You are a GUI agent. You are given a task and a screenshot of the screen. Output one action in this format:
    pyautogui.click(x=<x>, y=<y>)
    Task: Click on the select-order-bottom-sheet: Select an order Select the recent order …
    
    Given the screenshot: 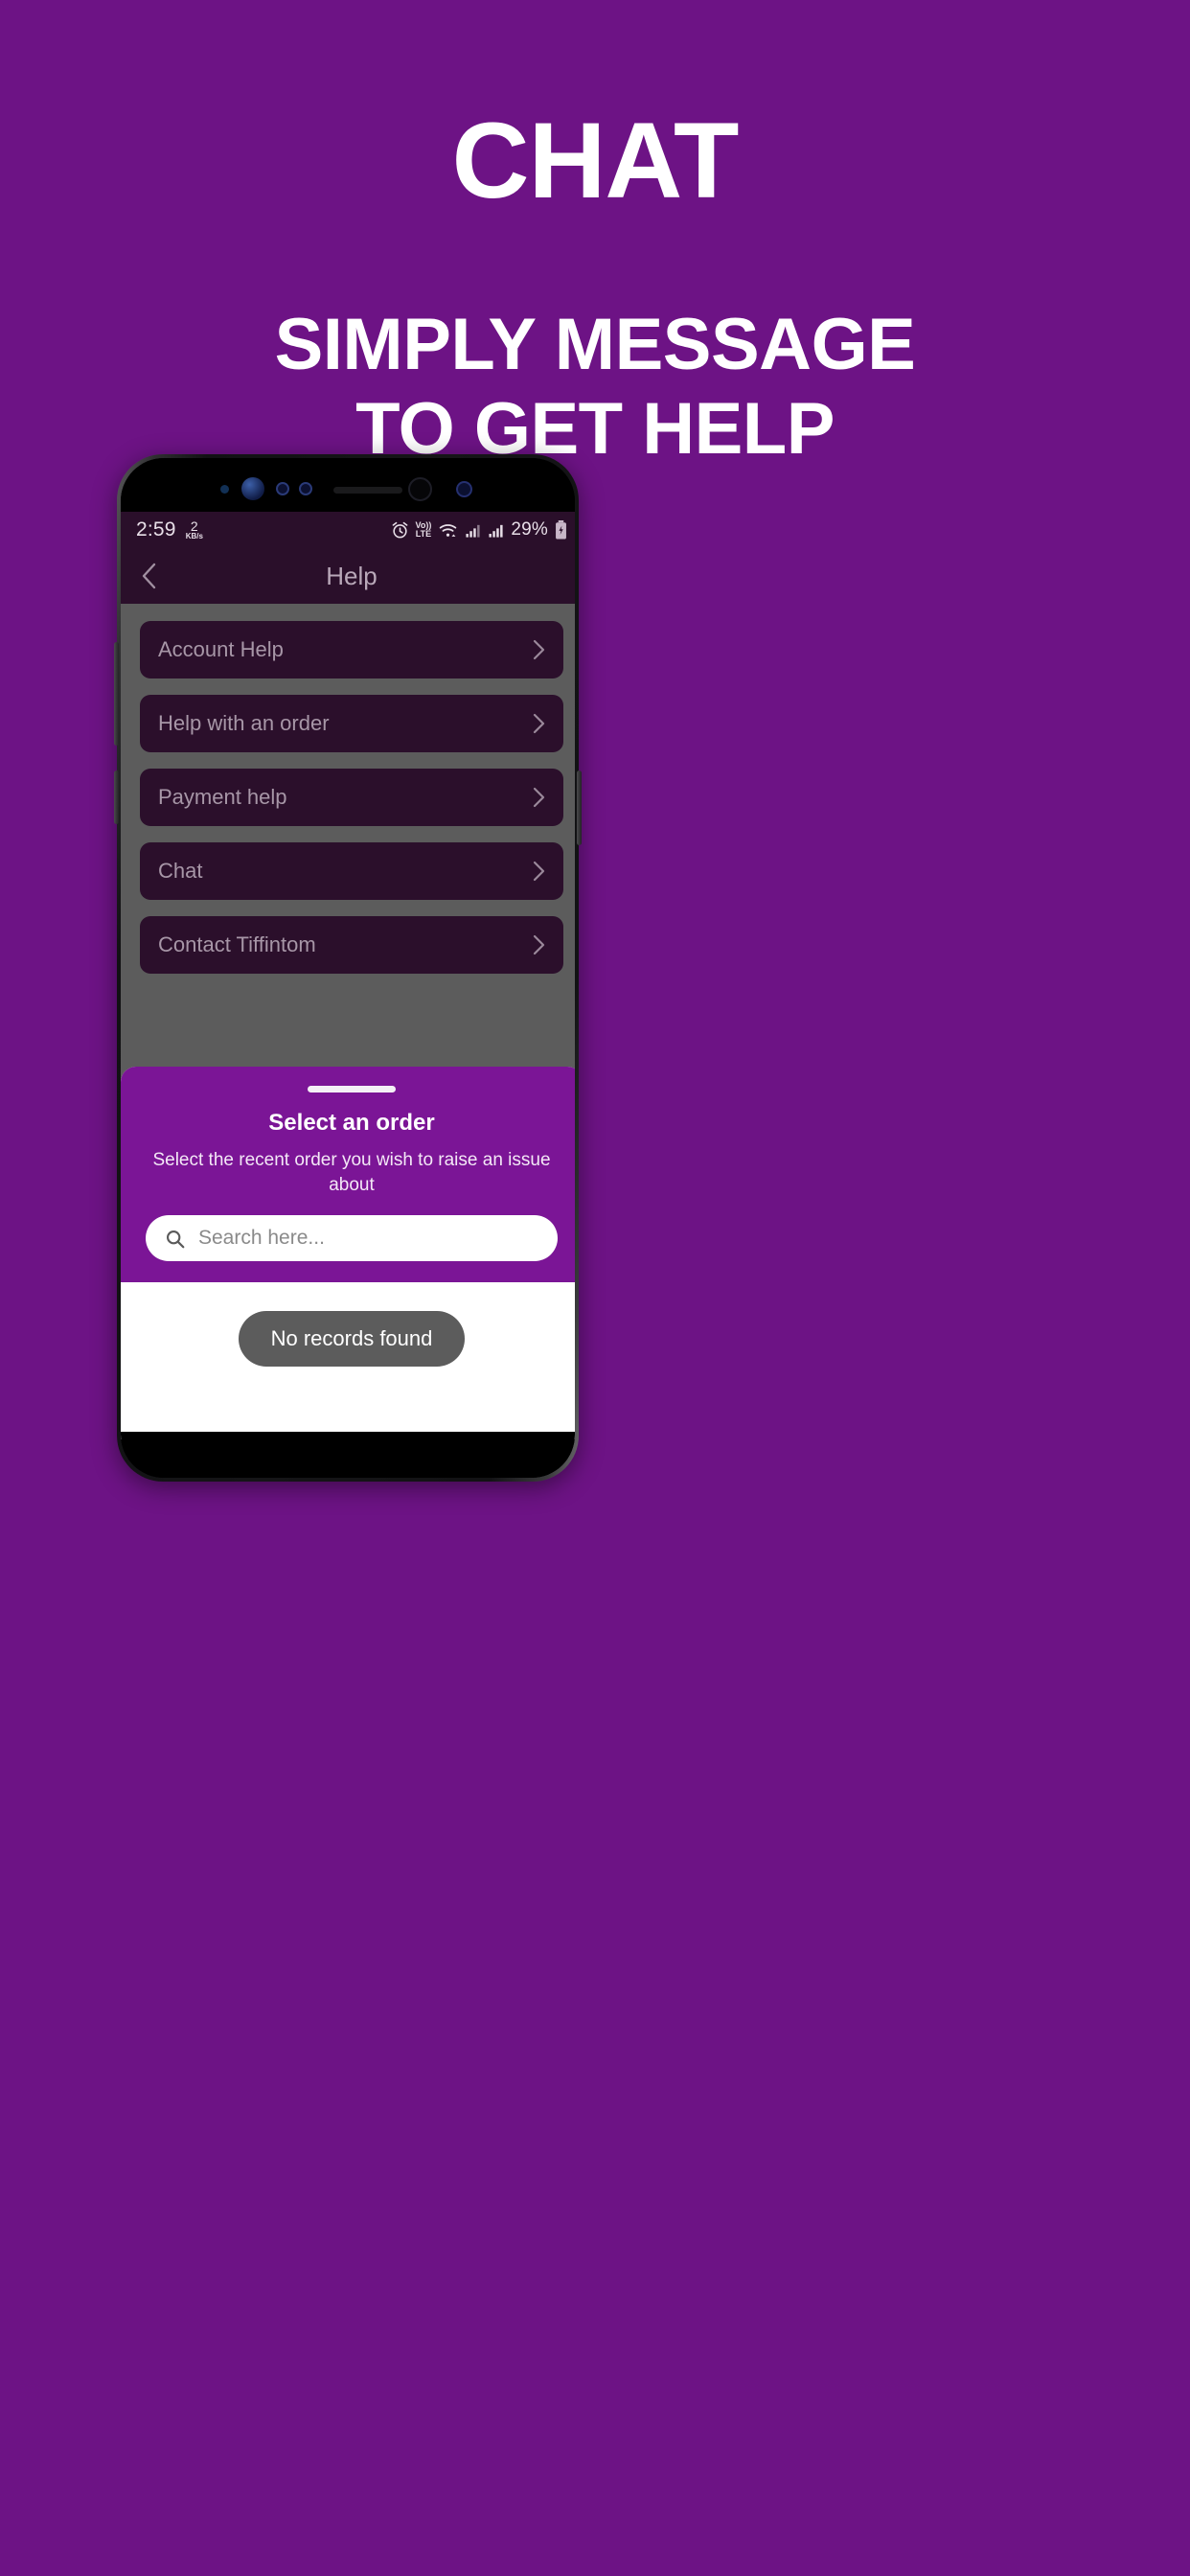 What is the action you would take?
    pyautogui.click(x=348, y=1253)
    